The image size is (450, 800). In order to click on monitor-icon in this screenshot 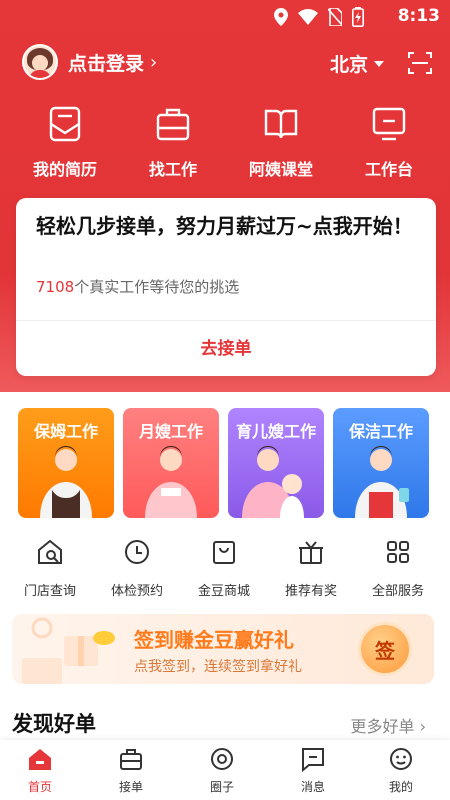, I will do `click(389, 124)`.